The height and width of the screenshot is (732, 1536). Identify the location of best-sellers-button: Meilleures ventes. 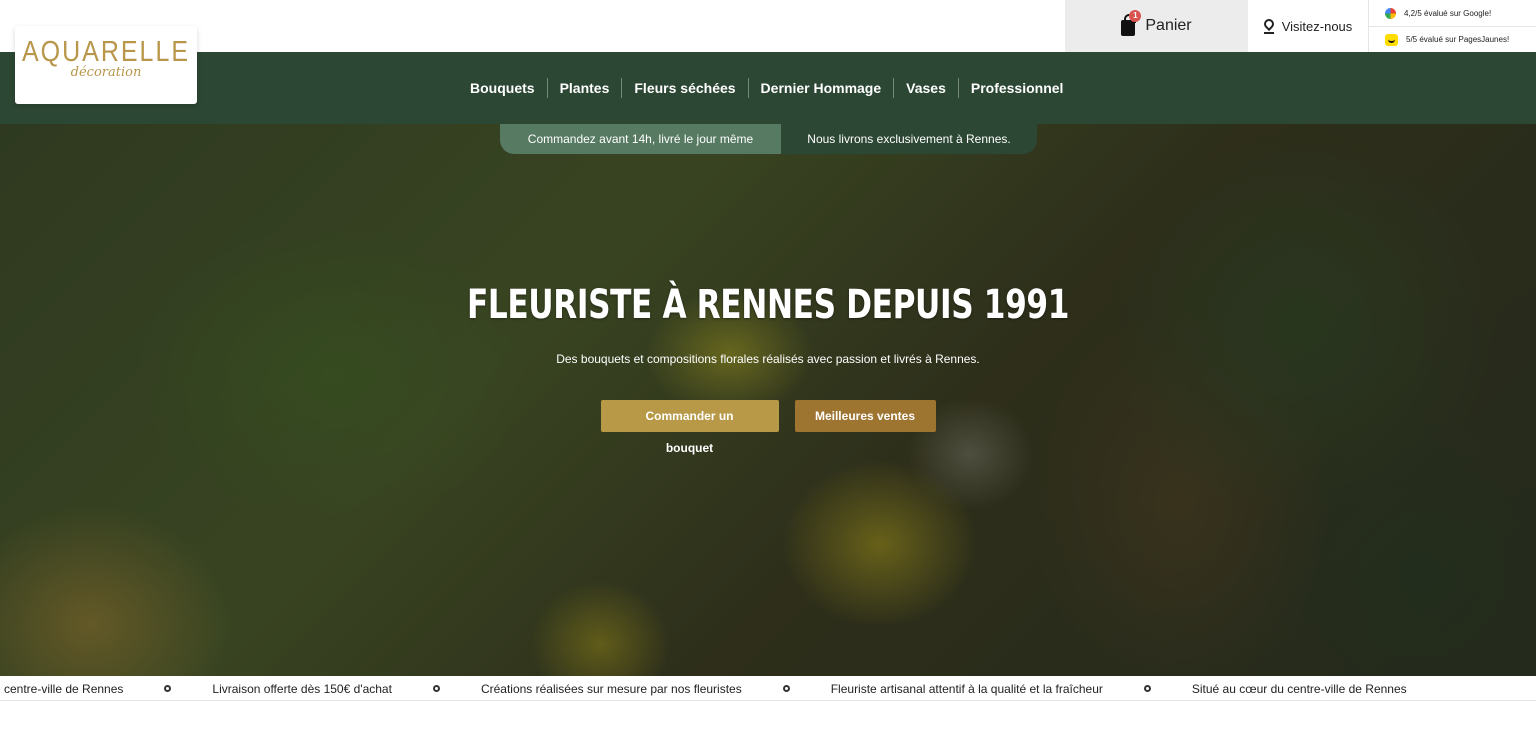
(865, 416).